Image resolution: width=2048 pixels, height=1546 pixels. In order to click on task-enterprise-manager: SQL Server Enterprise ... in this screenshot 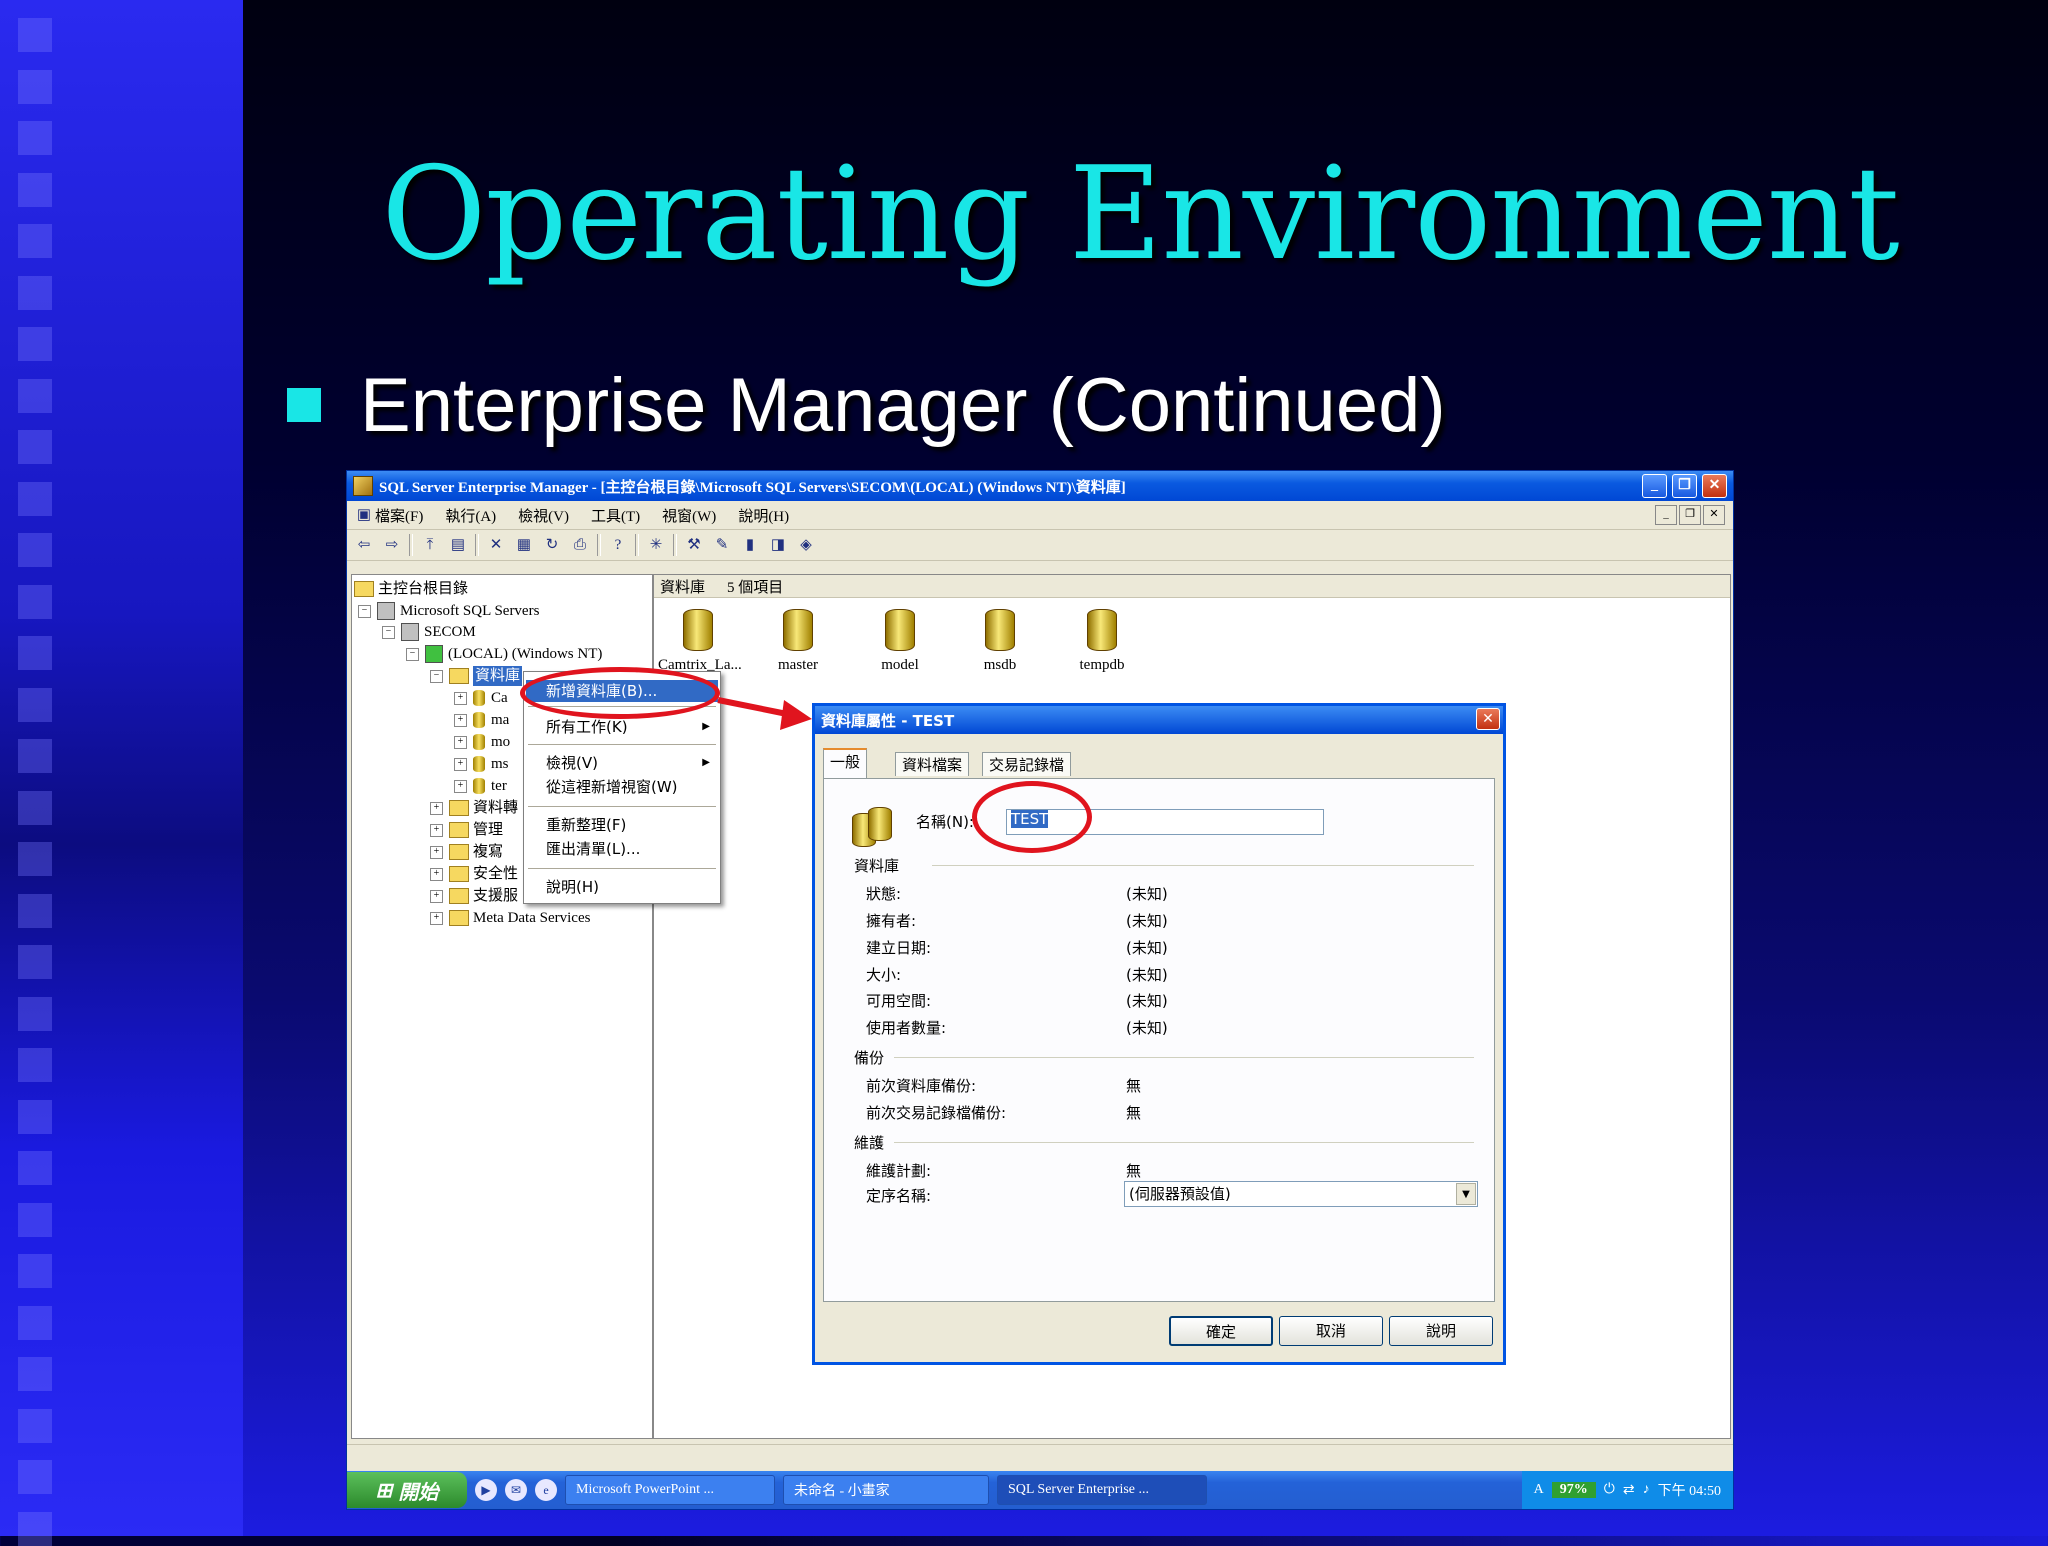, I will do `click(1102, 1490)`.